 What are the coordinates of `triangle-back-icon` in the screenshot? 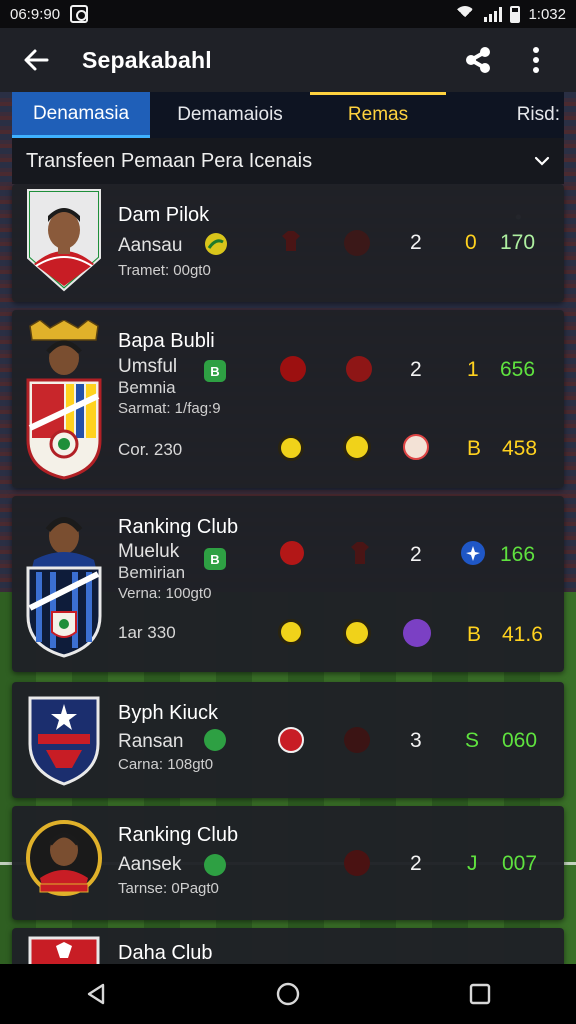 It's located at (96, 994).